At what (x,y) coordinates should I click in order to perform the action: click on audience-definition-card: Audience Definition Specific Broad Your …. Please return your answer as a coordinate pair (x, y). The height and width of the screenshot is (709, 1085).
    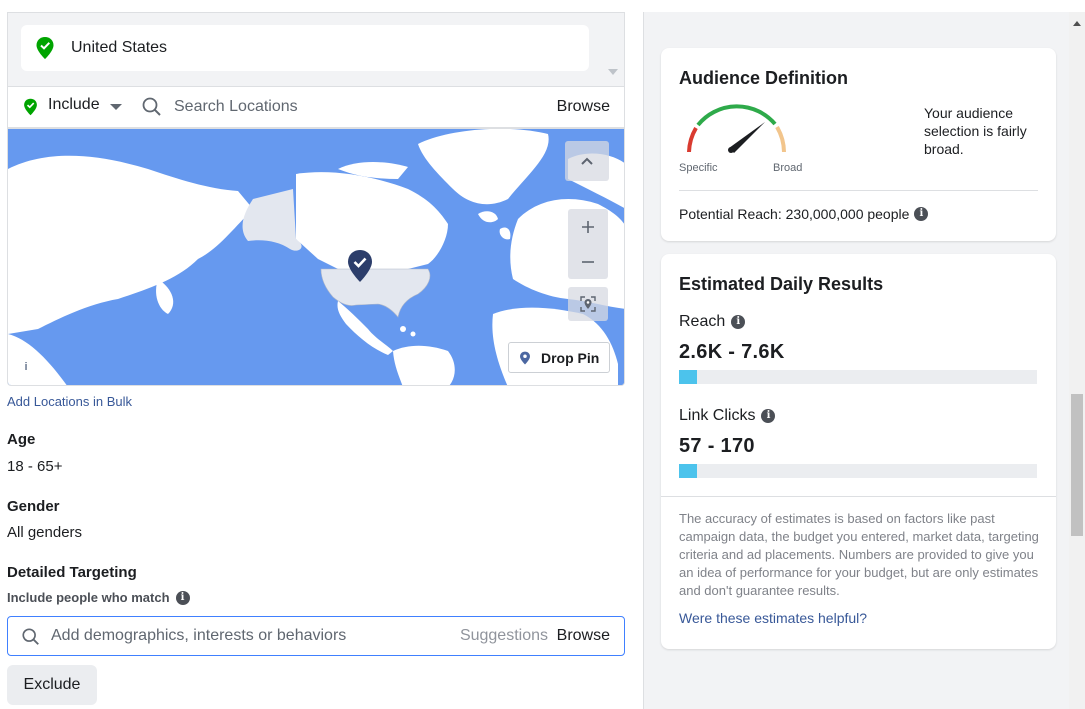
    Looking at the image, I should click on (858, 144).